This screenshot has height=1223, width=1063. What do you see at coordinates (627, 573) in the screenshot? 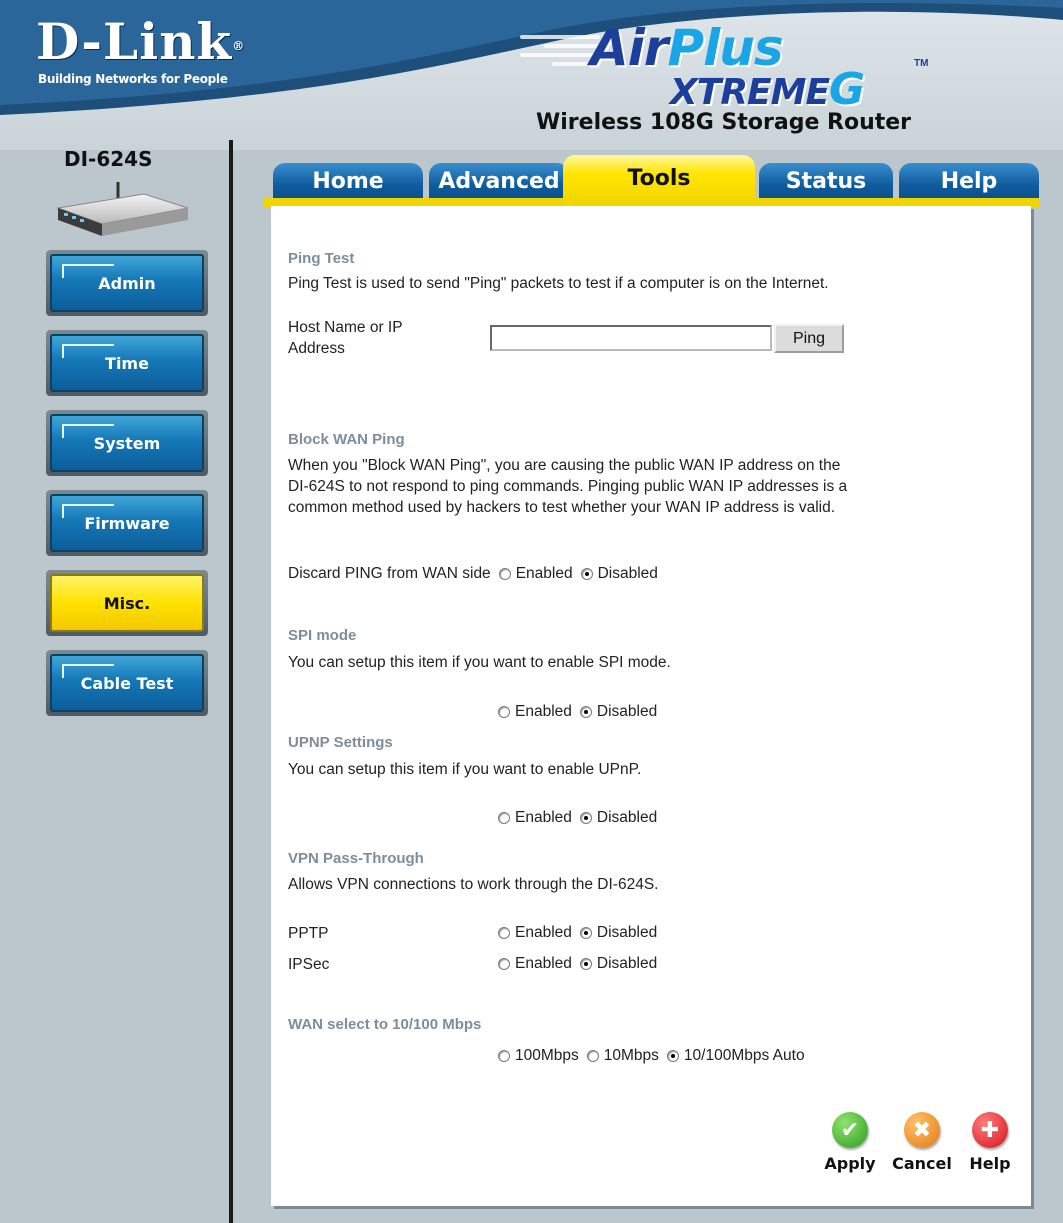
I see `discard-ping-disabled-label: Disabled` at bounding box center [627, 573].